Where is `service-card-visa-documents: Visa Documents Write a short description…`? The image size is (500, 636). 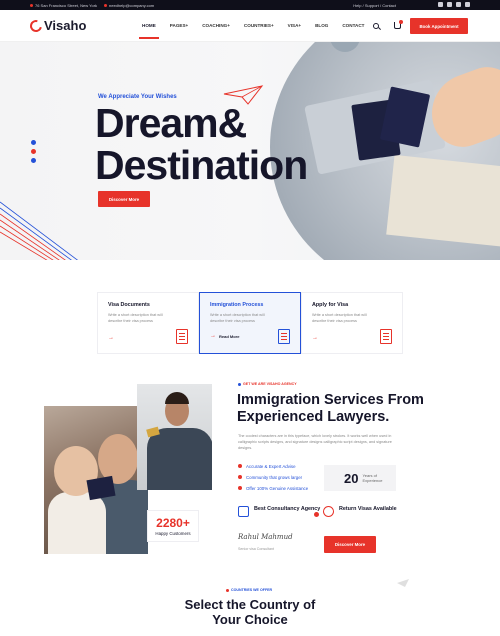
service-card-visa-documents: Visa Documents Write a short description… is located at coordinates (148, 323).